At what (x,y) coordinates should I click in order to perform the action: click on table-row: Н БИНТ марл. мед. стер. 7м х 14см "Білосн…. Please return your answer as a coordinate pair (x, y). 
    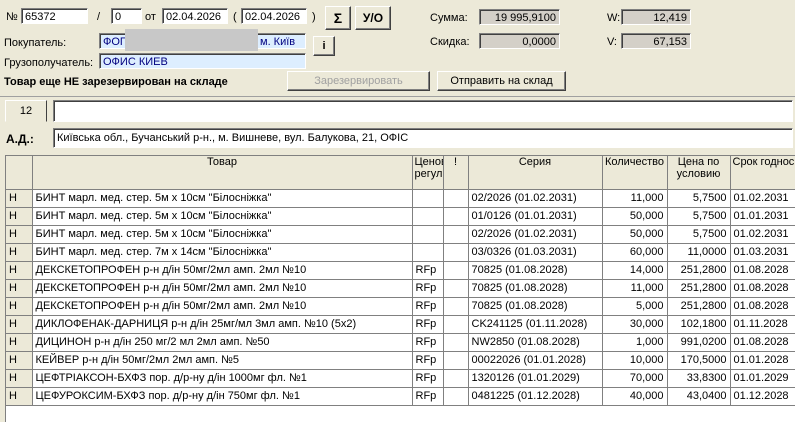
    Looking at the image, I should click on (400, 252).